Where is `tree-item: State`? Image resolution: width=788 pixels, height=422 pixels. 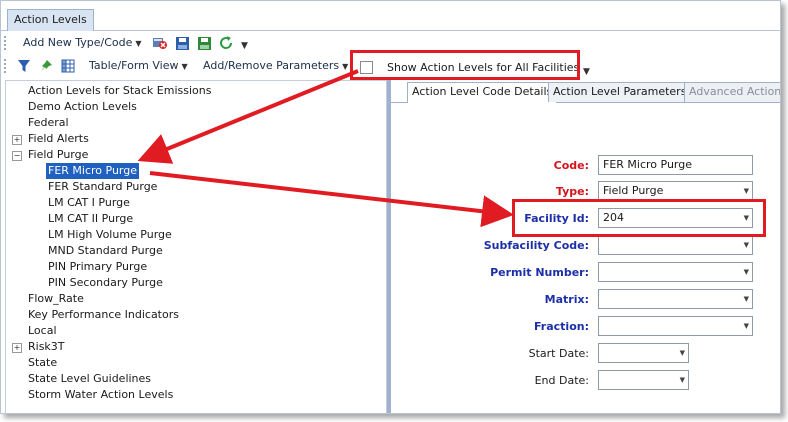 tree-item: State is located at coordinates (42, 363).